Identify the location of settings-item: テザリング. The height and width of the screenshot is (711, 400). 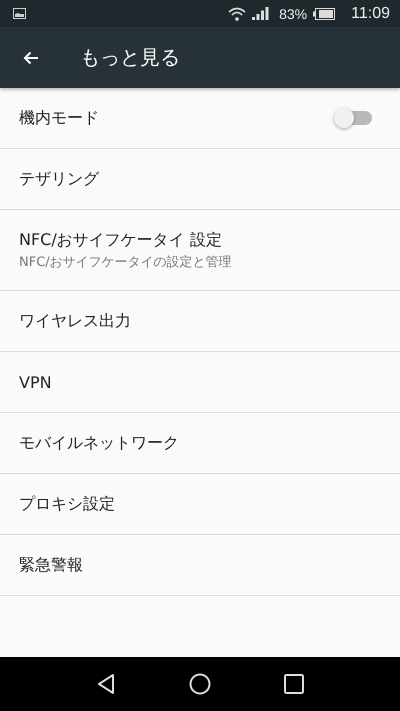
(200, 179).